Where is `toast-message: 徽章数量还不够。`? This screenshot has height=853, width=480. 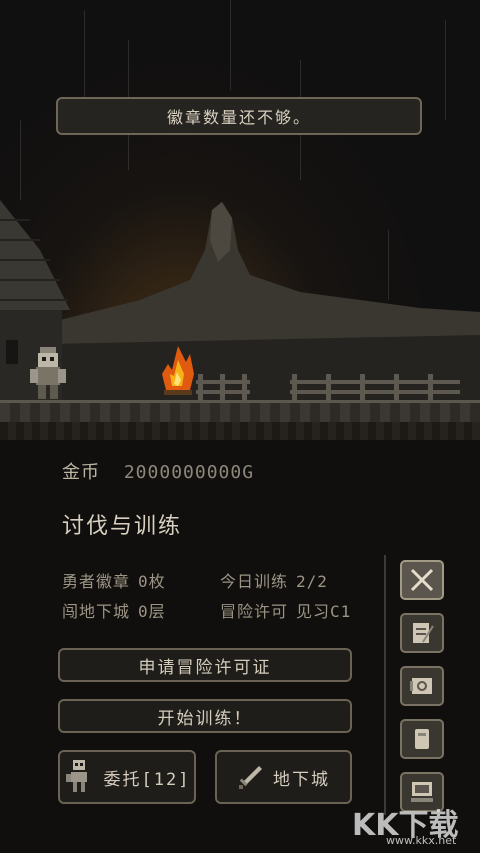
toast-message: 徽章数量还不够。 is located at coordinates (238, 117).